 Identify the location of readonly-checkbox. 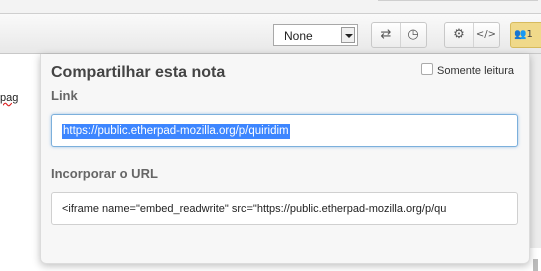
(427, 69).